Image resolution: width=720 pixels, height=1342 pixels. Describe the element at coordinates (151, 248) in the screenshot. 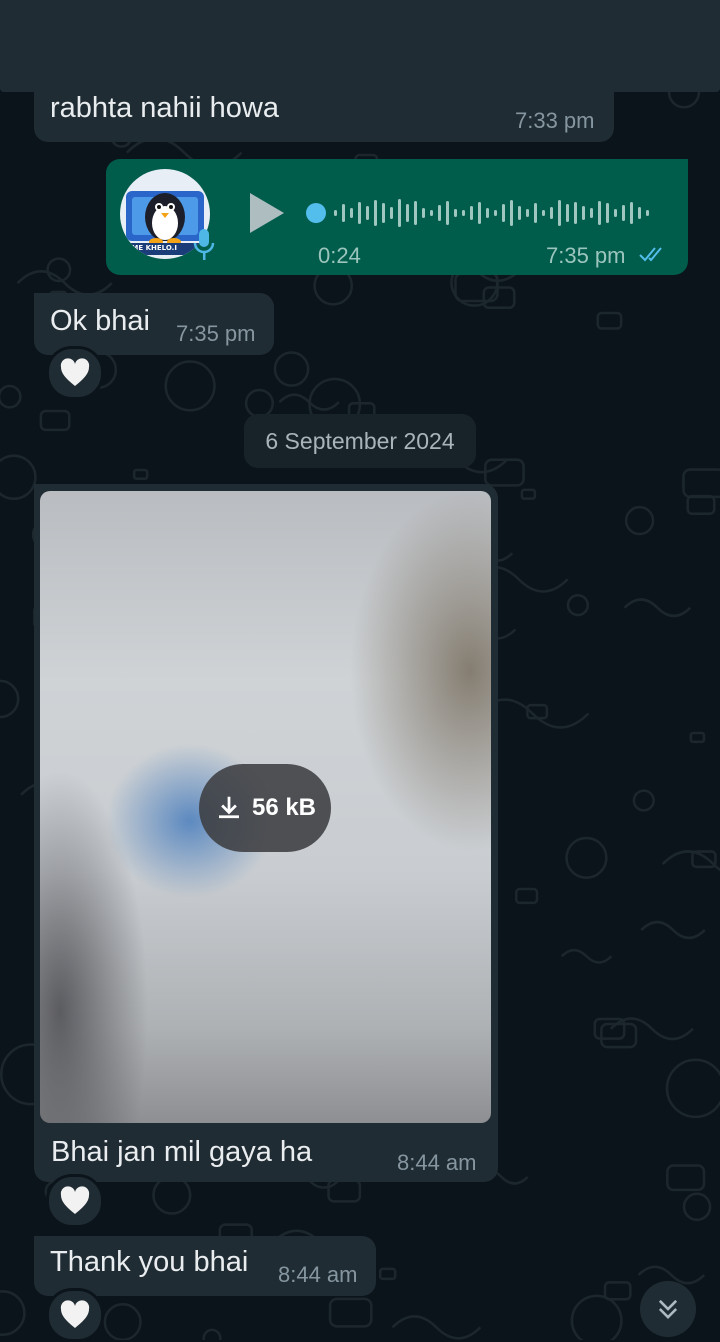

I see `avatar-text: AME KHELO.I` at that location.